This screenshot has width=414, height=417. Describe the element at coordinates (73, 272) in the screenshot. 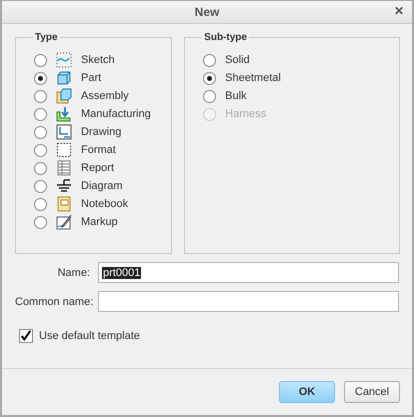

I see `field-label: Name:` at that location.